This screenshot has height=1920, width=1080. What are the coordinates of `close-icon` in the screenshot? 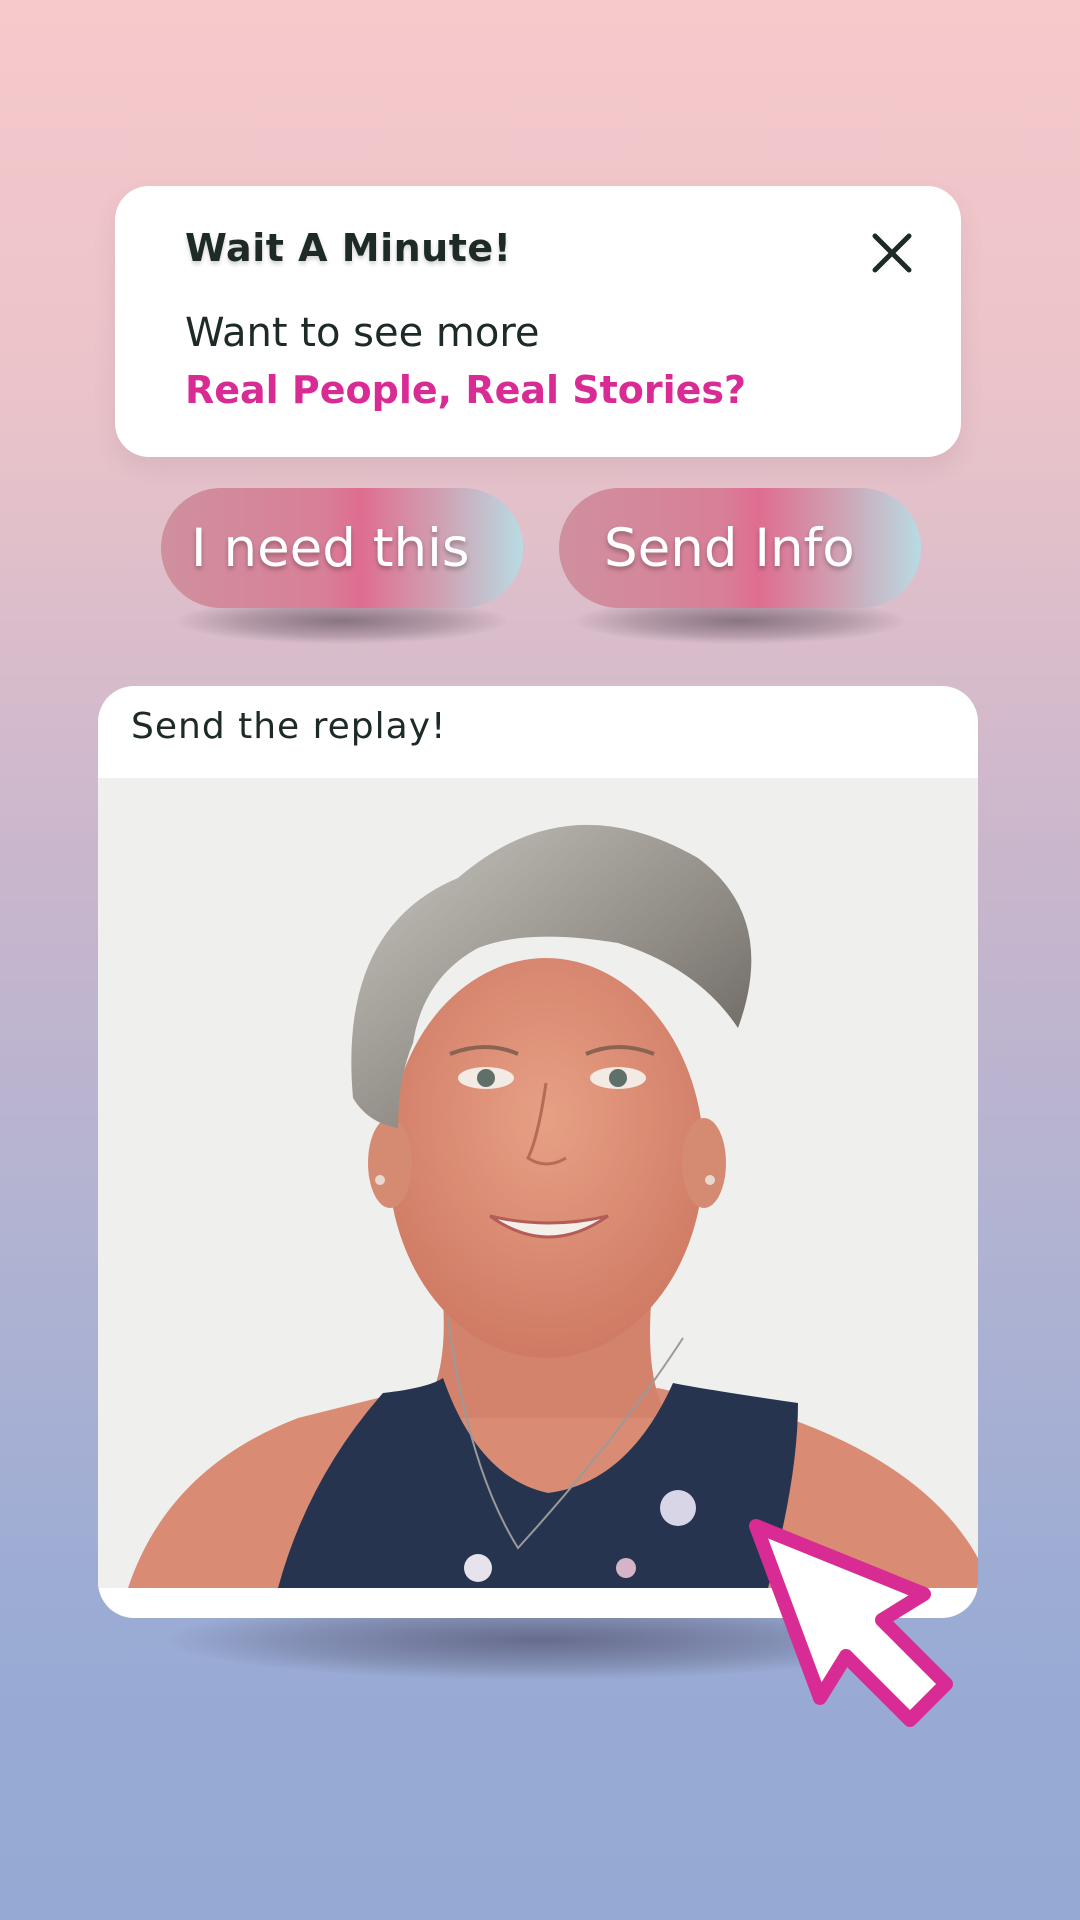 It's located at (892, 253).